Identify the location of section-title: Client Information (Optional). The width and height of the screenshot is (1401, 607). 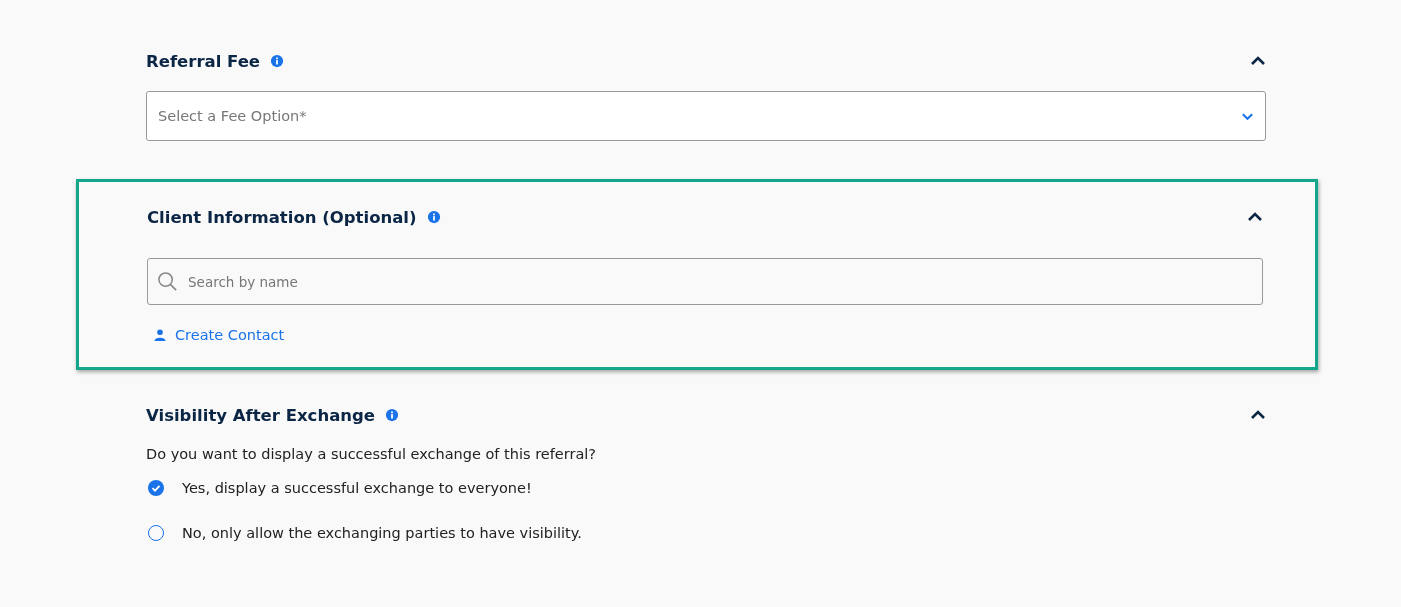
(282, 217).